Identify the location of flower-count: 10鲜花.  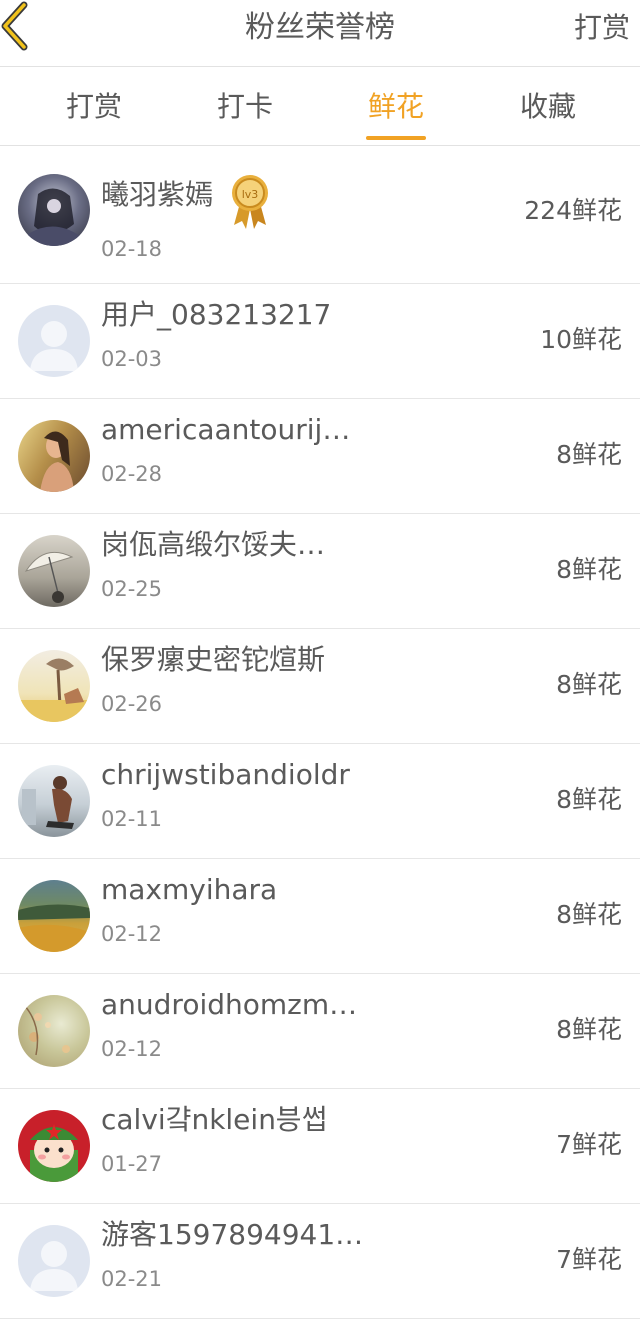
(581, 339).